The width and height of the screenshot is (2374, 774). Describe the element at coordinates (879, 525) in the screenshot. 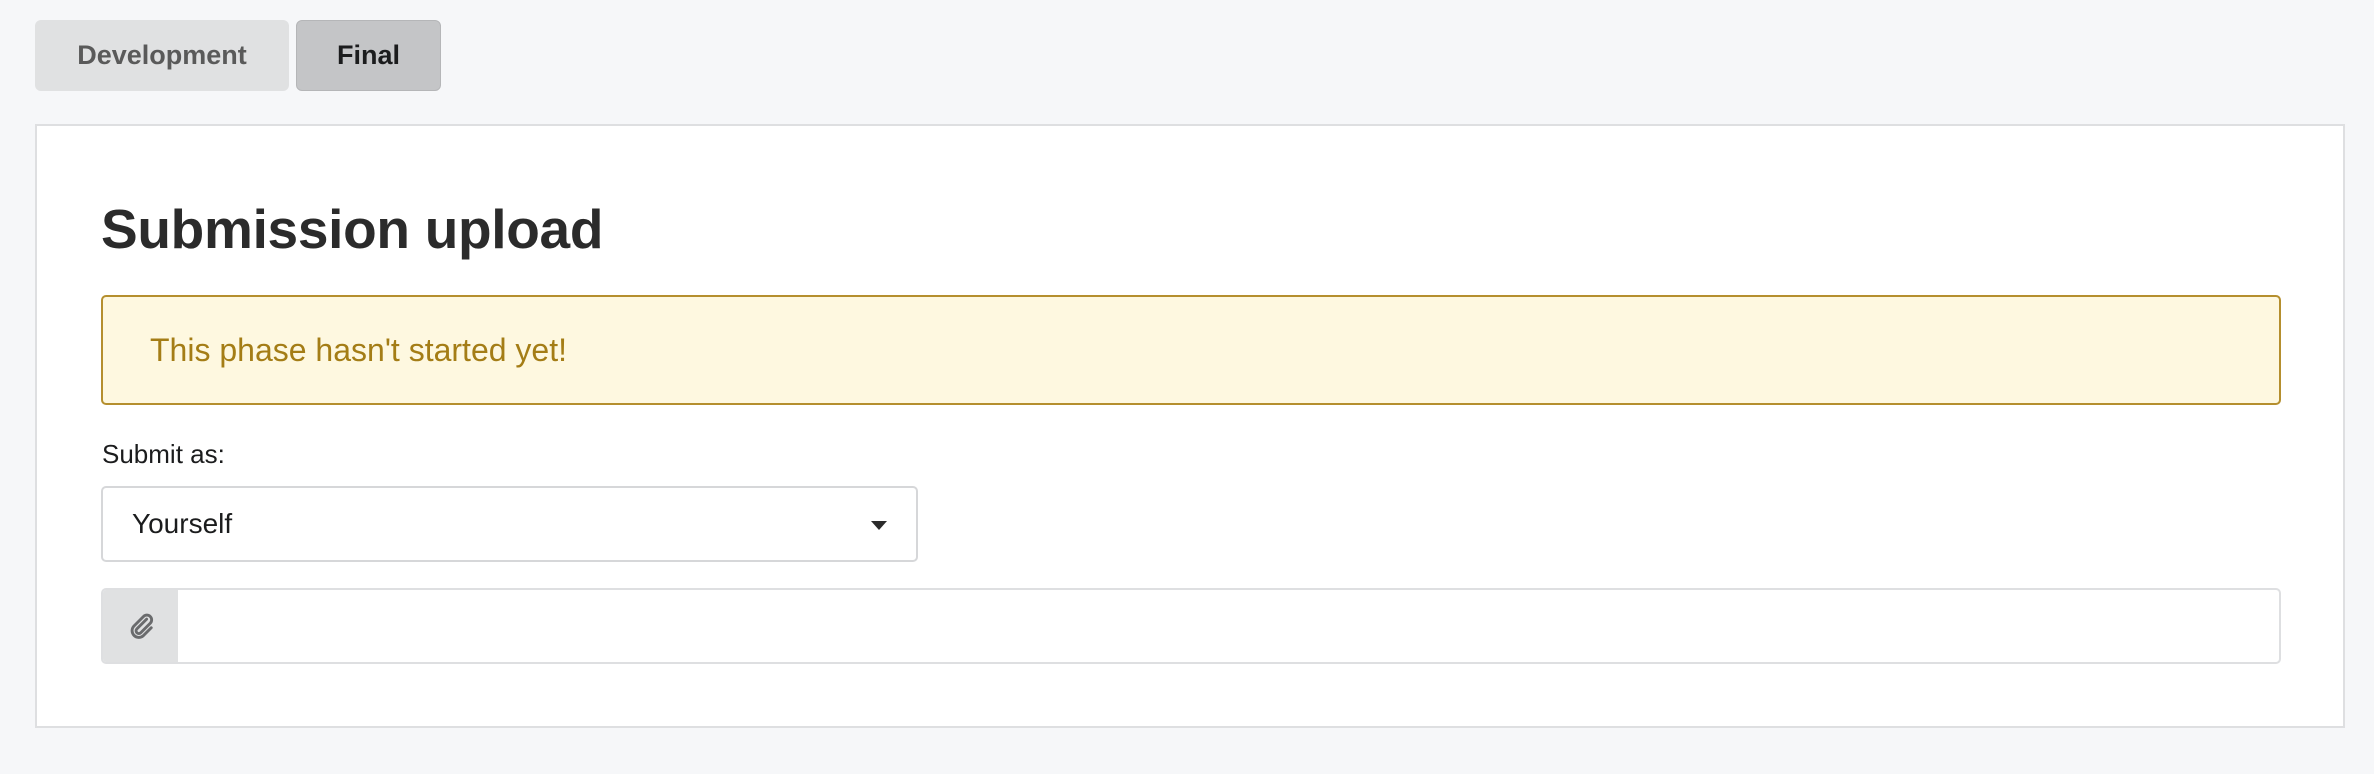

I see `caret-down-icon` at that location.